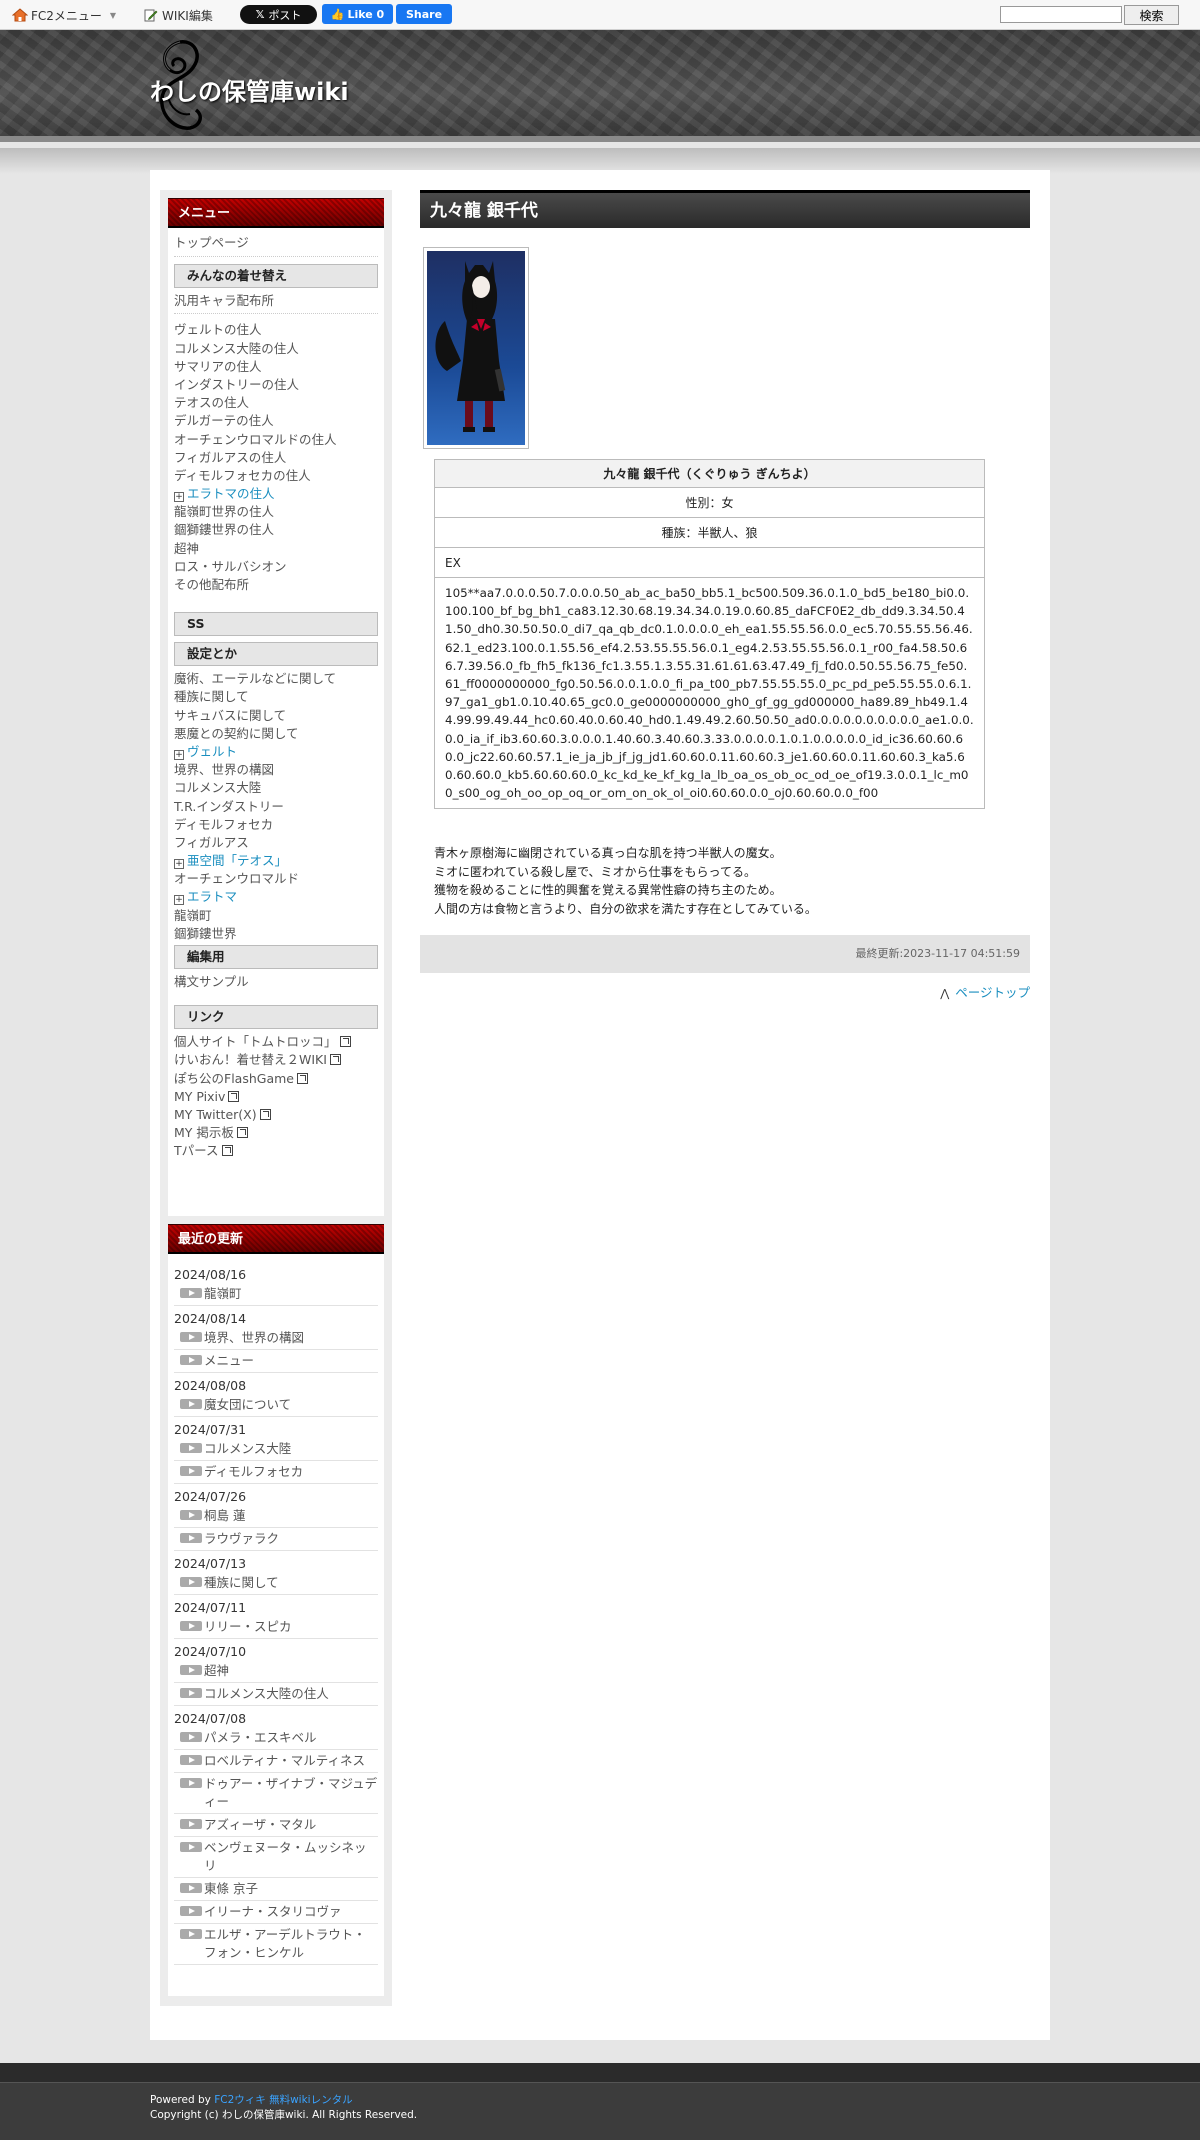  Describe the element at coordinates (237, 861) in the screenshot. I see `menu-item-label: 亜空間「テオス」` at that location.